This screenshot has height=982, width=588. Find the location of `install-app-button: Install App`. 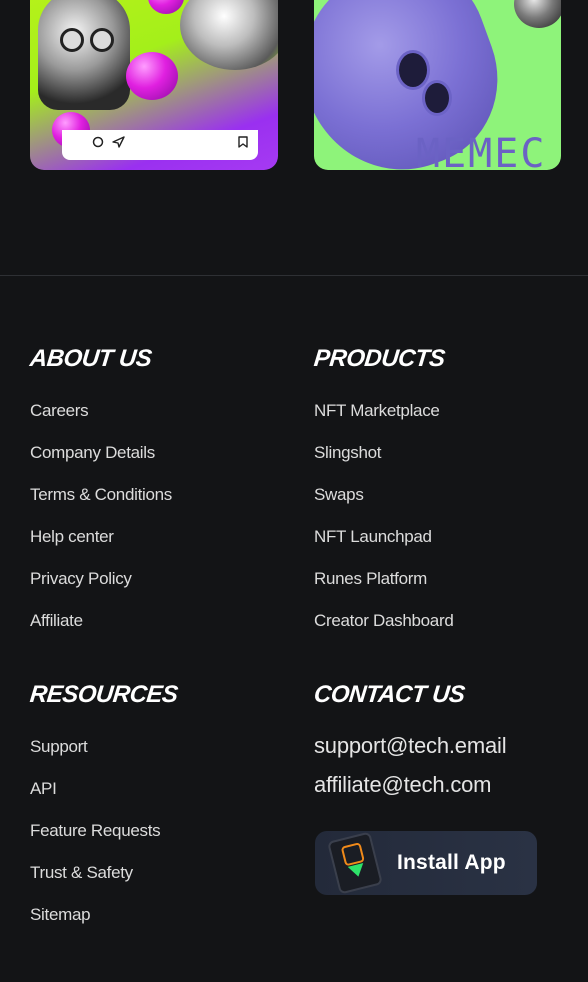

install-app-button: Install App is located at coordinates (426, 863).